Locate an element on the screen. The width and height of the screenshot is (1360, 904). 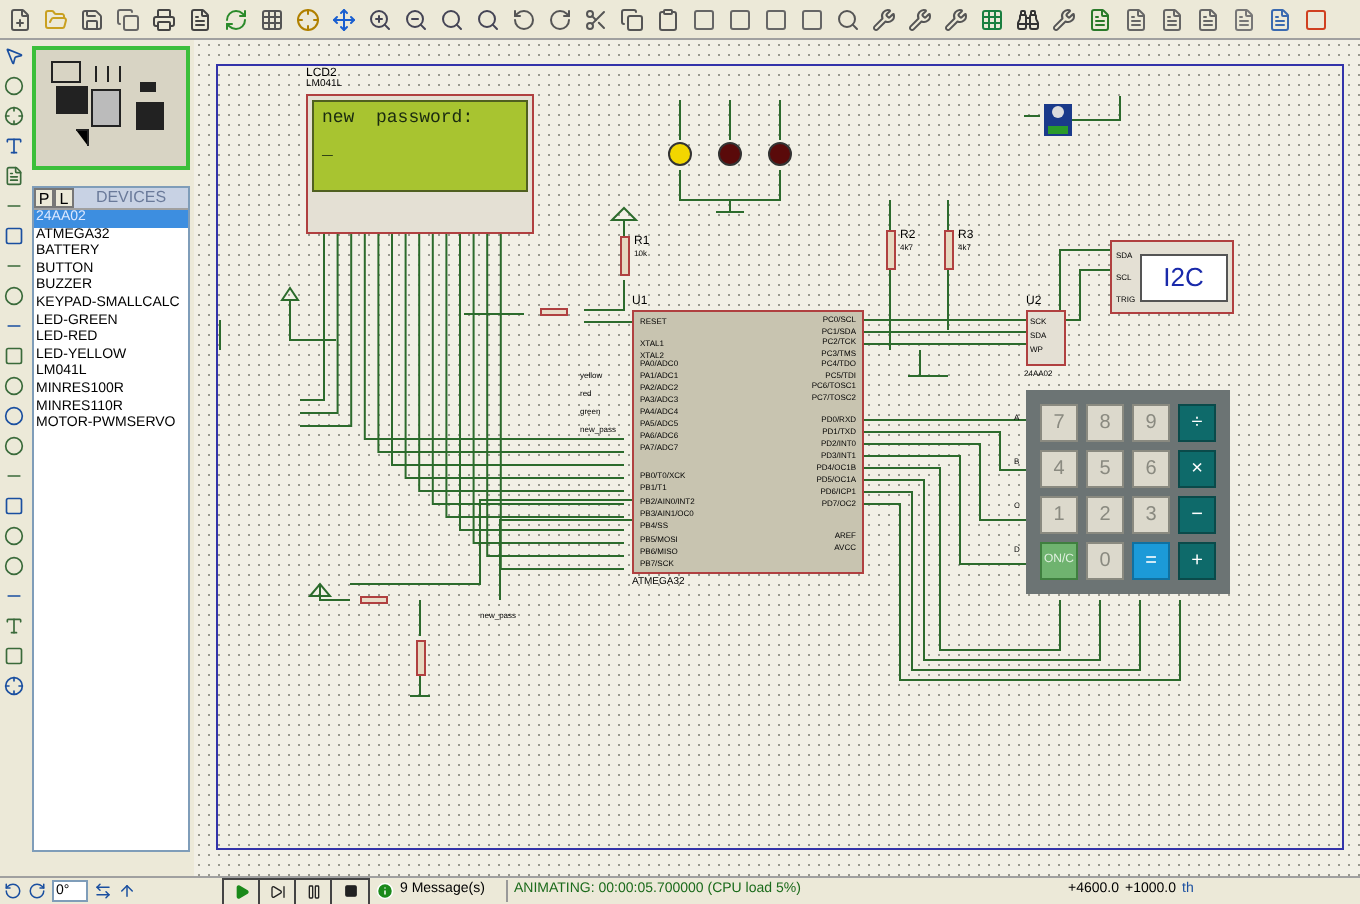
copy-icon is located at coordinates (632, 19).